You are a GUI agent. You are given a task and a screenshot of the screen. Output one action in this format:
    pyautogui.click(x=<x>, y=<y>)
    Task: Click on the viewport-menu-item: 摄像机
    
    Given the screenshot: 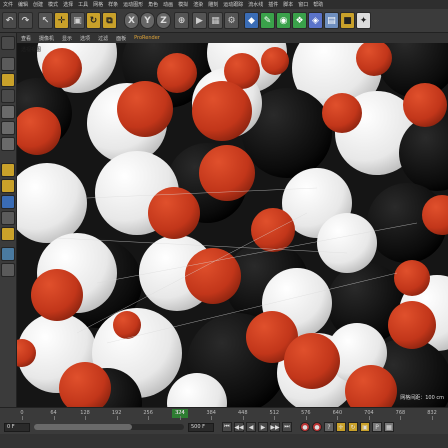 What is the action you would take?
    pyautogui.click(x=46, y=38)
    